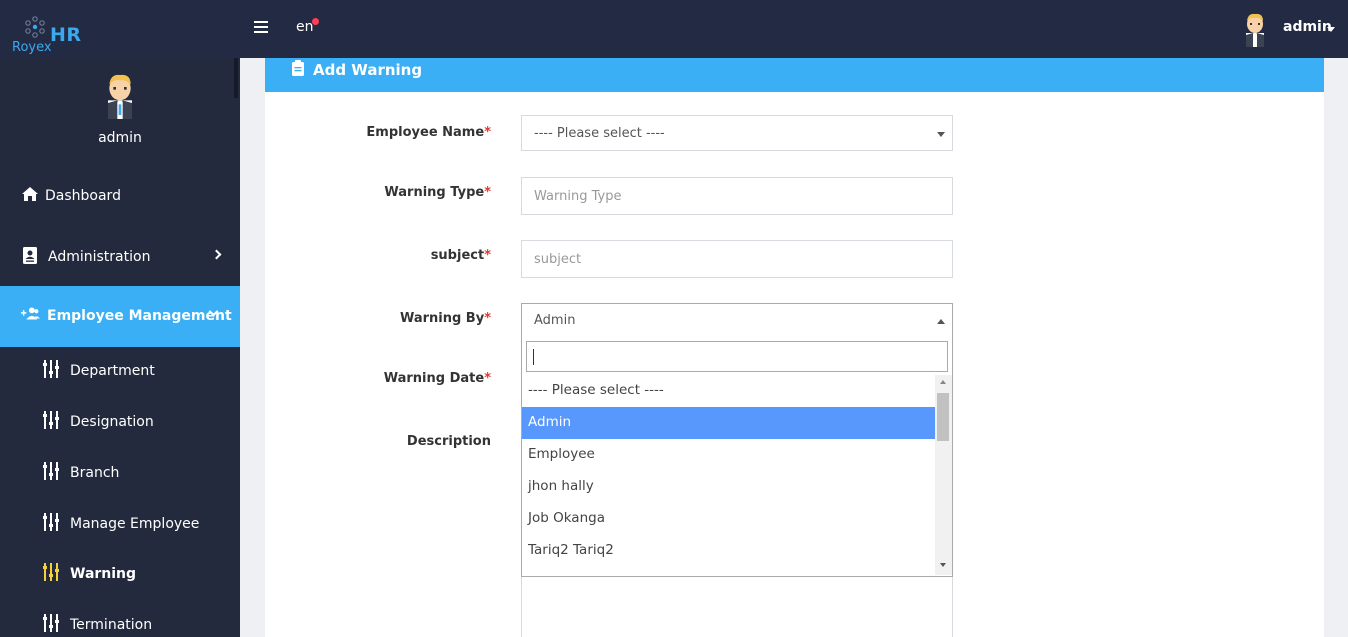 This screenshot has width=1348, height=637. I want to click on sidebar-subitem-label: Department, so click(112, 371).